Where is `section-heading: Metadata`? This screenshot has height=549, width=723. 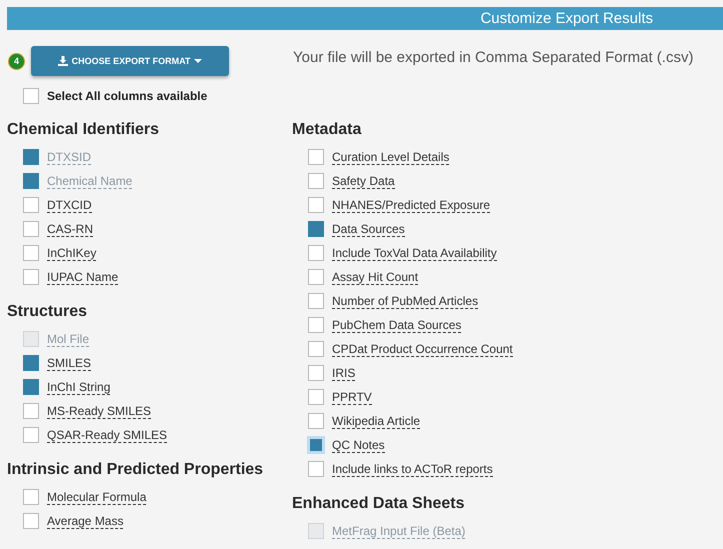
section-heading: Metadata is located at coordinates (327, 130).